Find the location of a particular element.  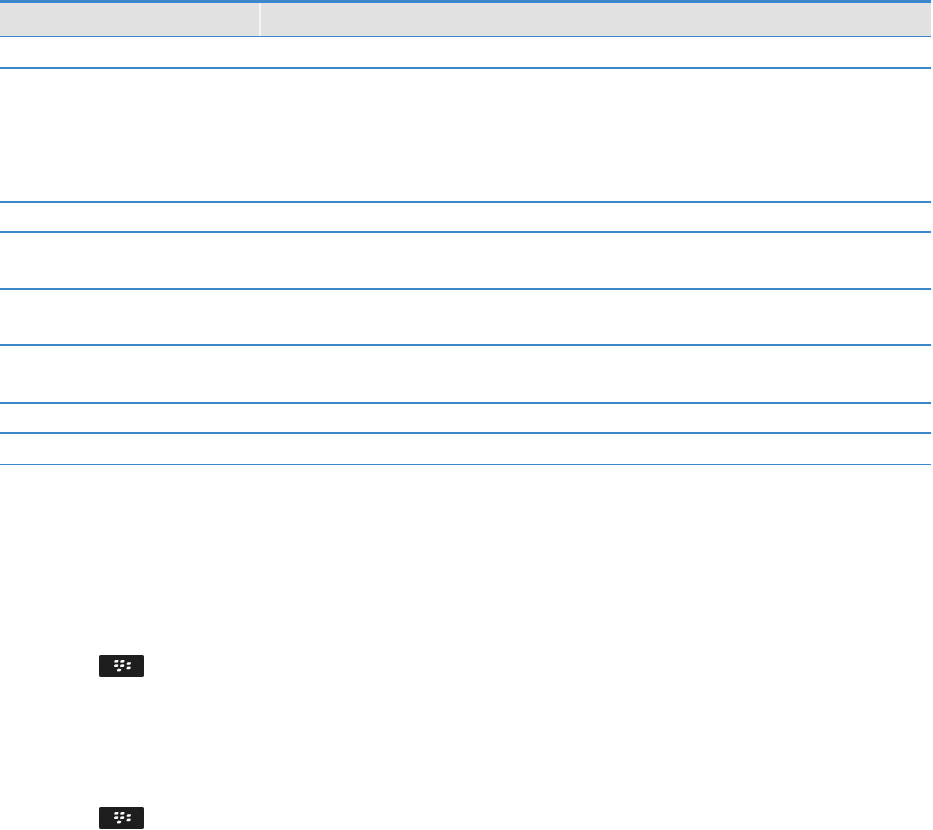

table-header-row is located at coordinates (465, 18).